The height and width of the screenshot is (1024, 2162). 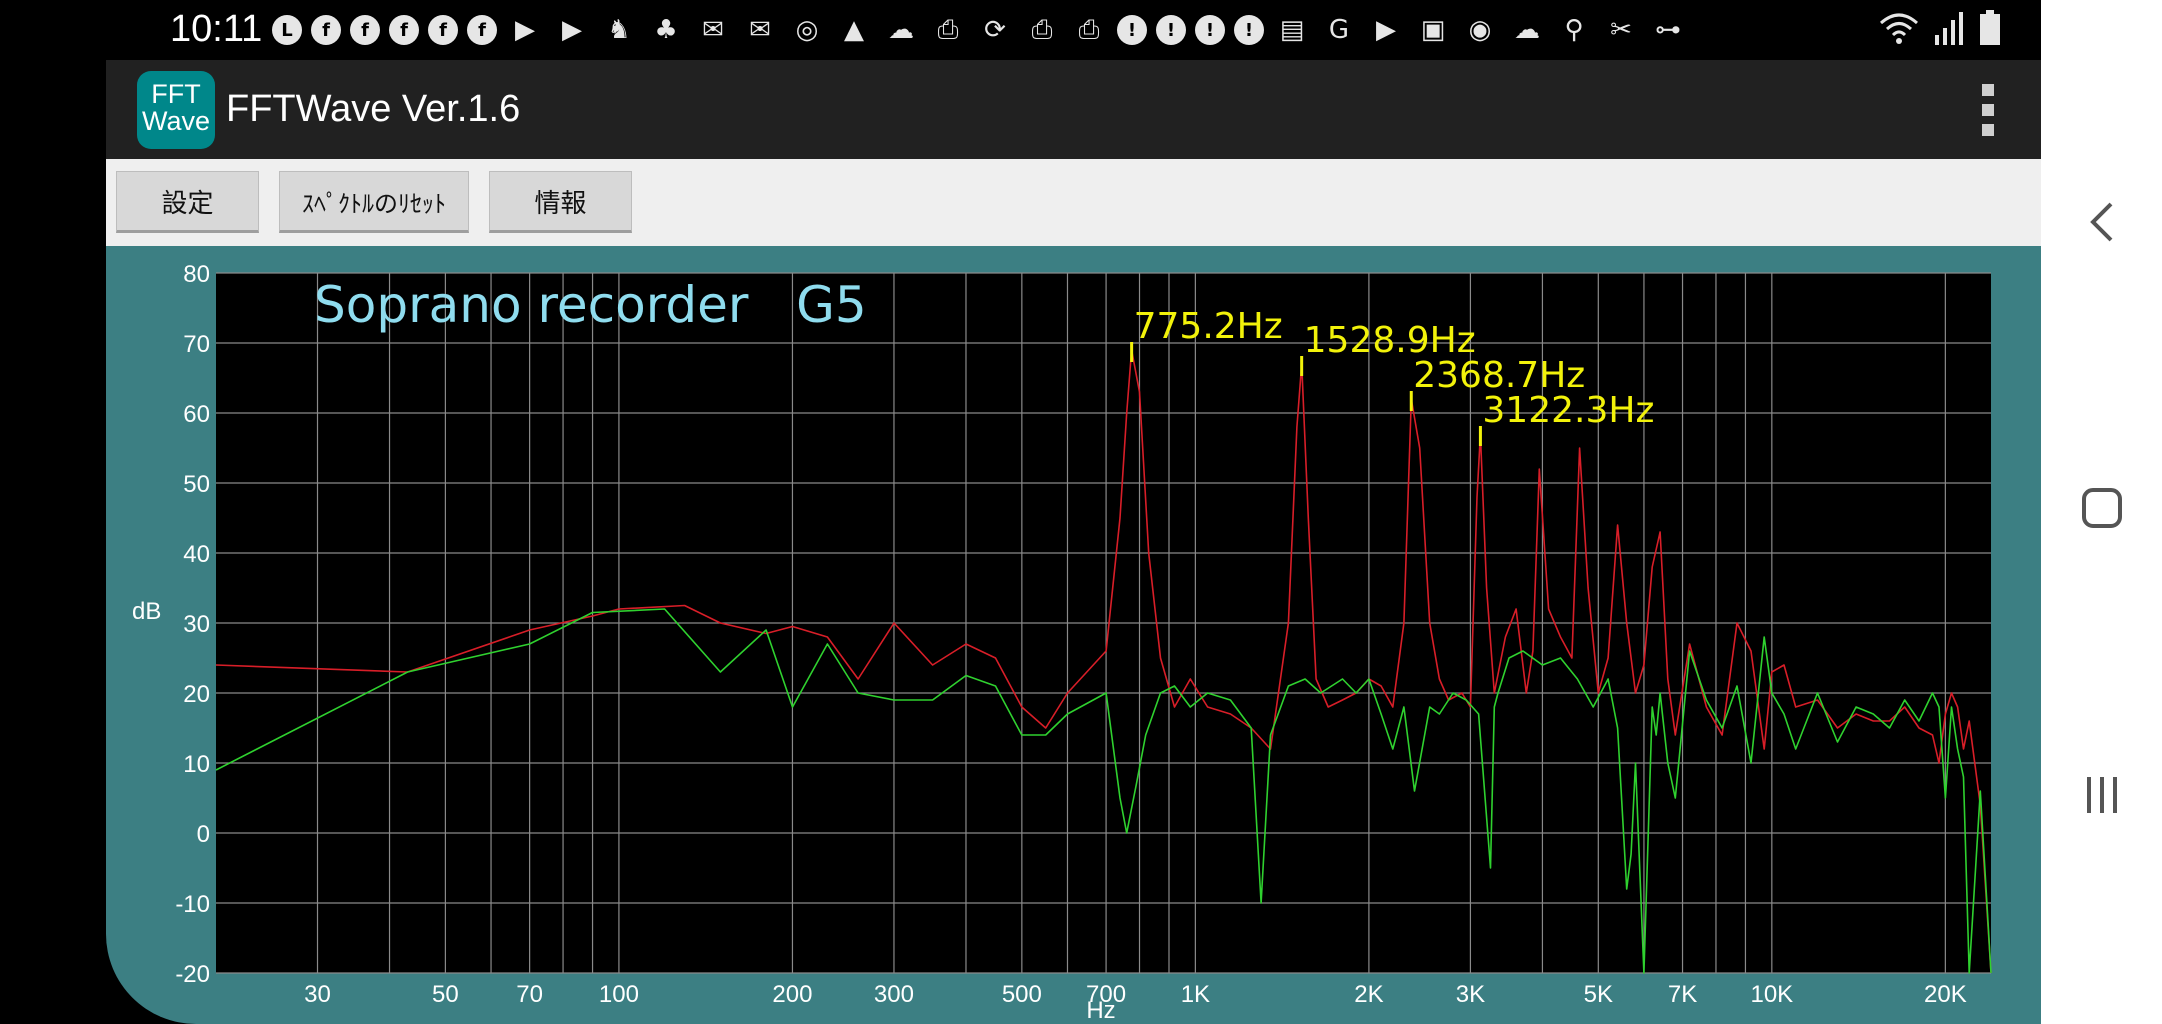 What do you see at coordinates (1945, 994) in the screenshot?
I see `x-tick-label: 20K` at bounding box center [1945, 994].